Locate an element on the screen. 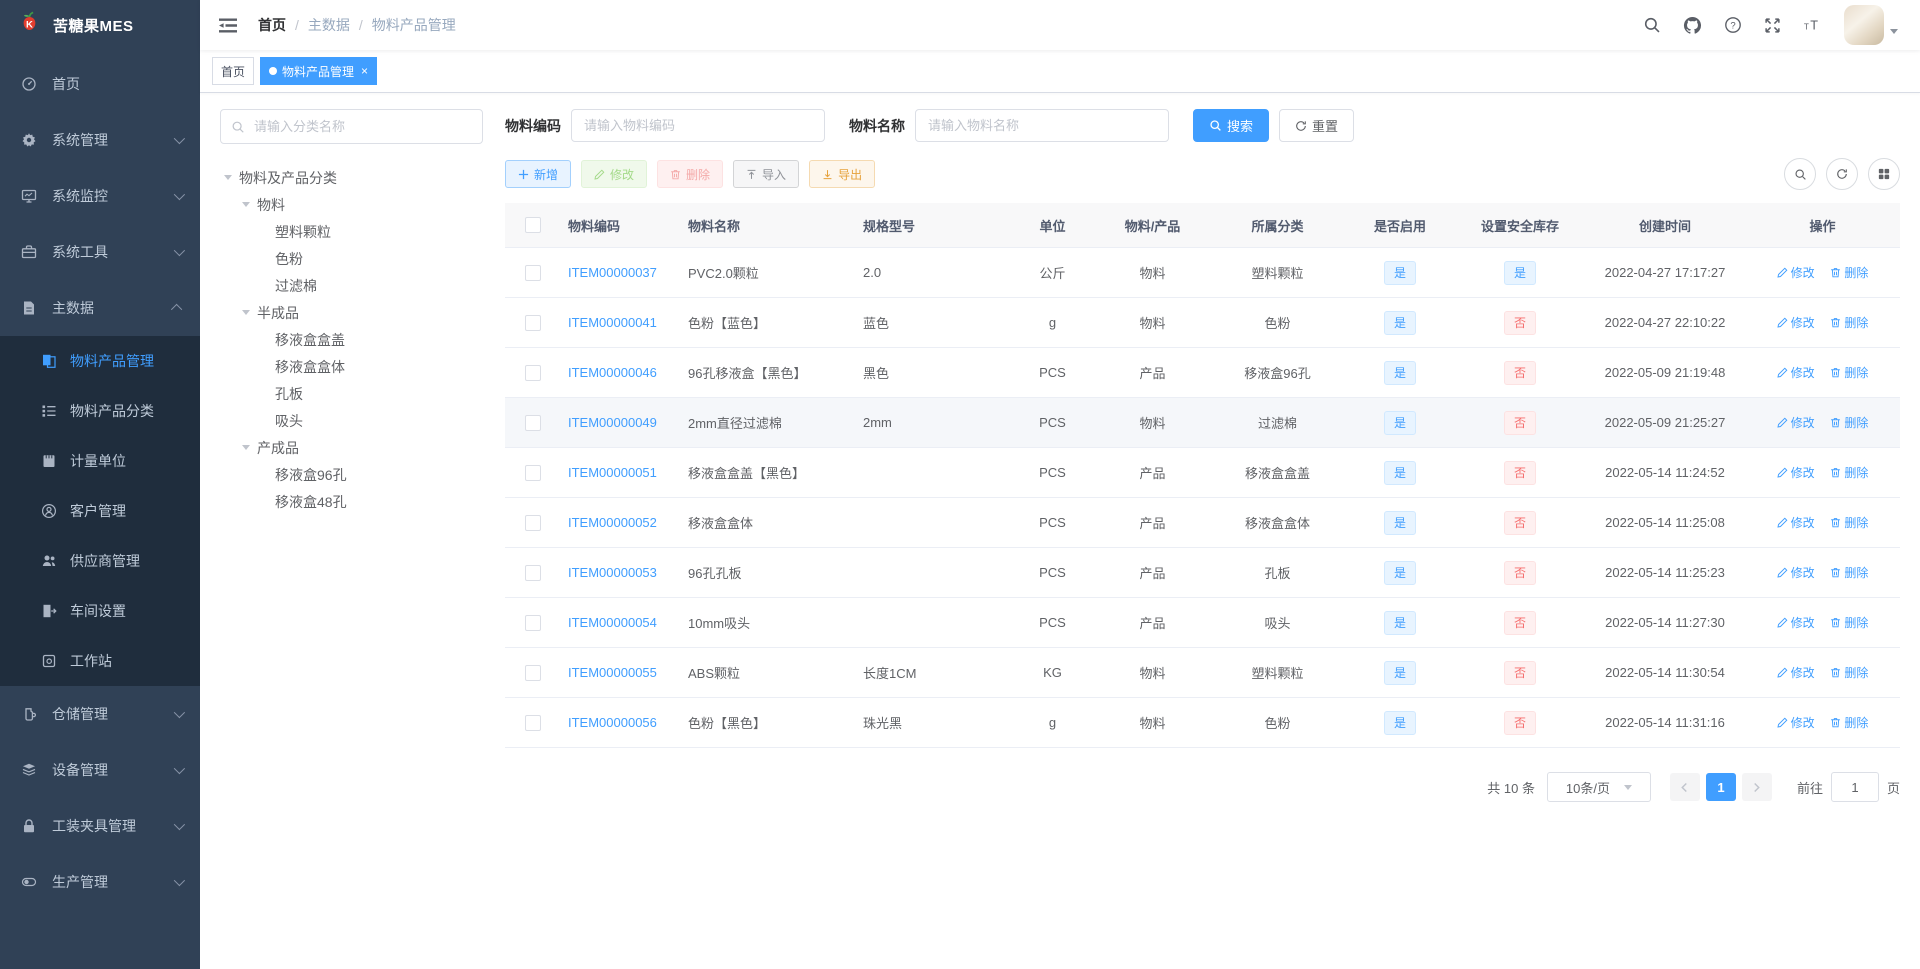 This screenshot has height=969, width=1920. hamburger-icon is located at coordinates (228, 25).